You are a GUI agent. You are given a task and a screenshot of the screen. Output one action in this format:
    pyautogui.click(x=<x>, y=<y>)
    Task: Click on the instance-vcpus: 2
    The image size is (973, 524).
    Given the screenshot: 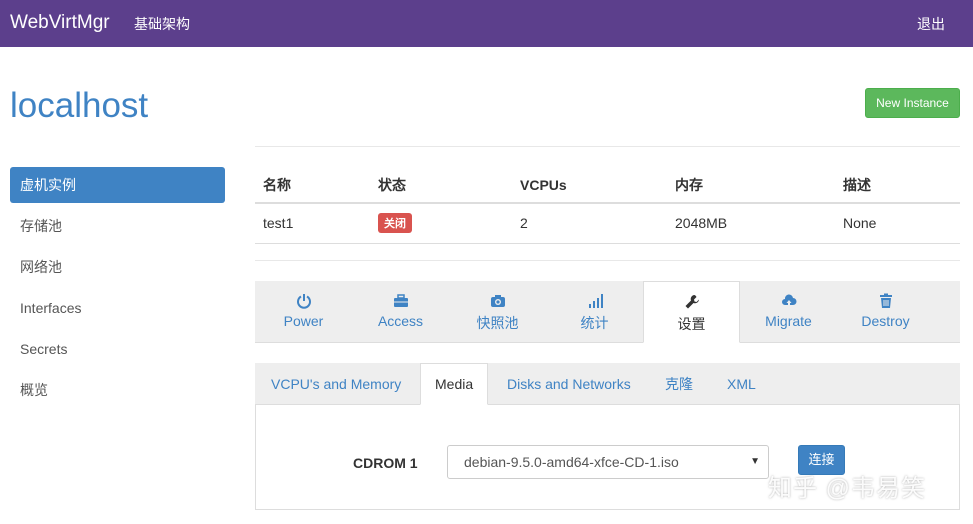 What is the action you would take?
    pyautogui.click(x=589, y=223)
    